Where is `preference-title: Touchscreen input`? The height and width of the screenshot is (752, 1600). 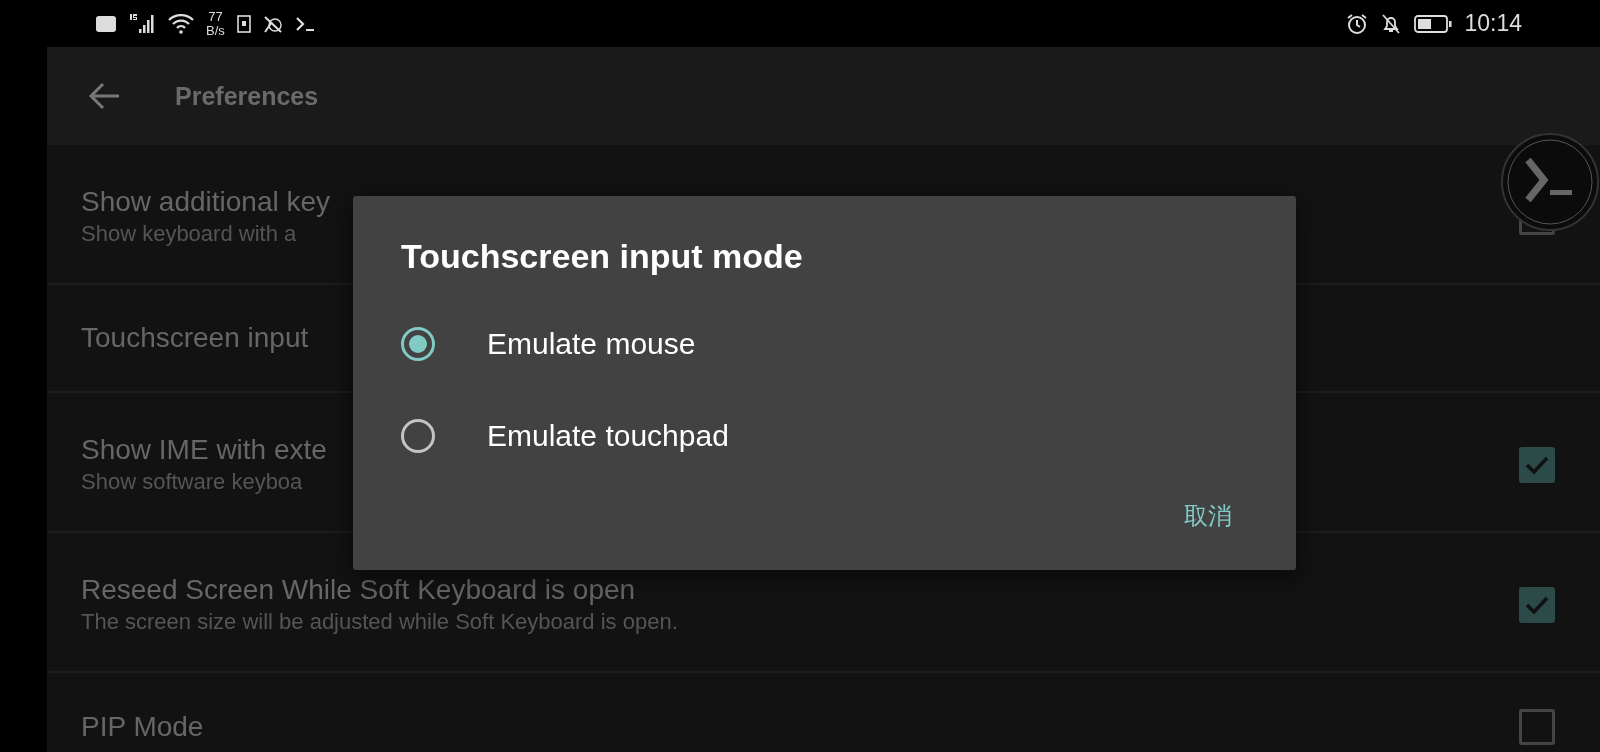 preference-title: Touchscreen input is located at coordinates (195, 338).